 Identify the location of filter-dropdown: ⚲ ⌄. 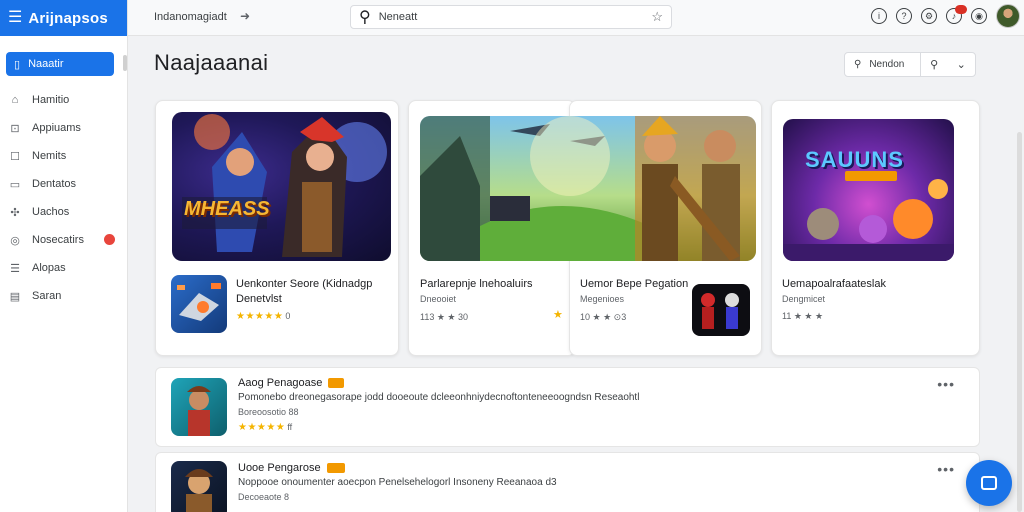
(948, 64).